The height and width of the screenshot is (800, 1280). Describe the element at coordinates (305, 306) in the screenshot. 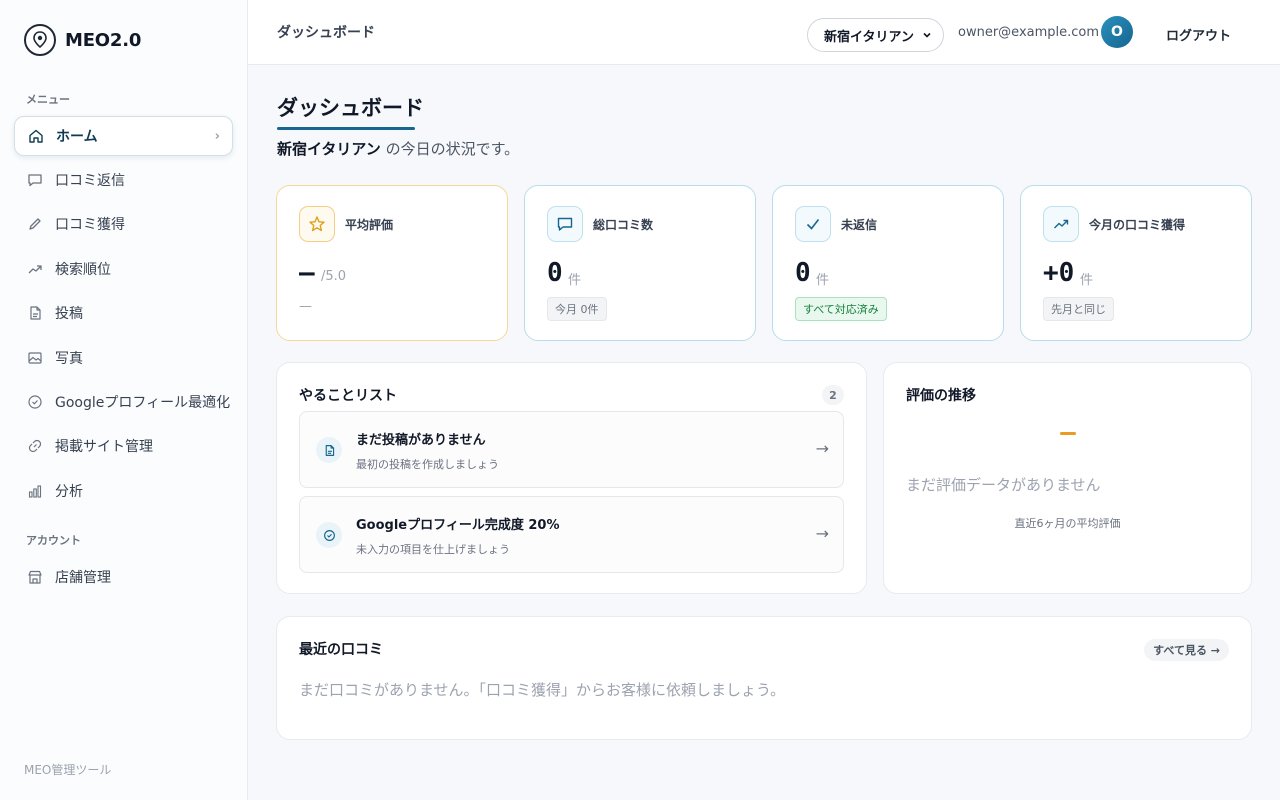

I see `stat-note: —` at that location.